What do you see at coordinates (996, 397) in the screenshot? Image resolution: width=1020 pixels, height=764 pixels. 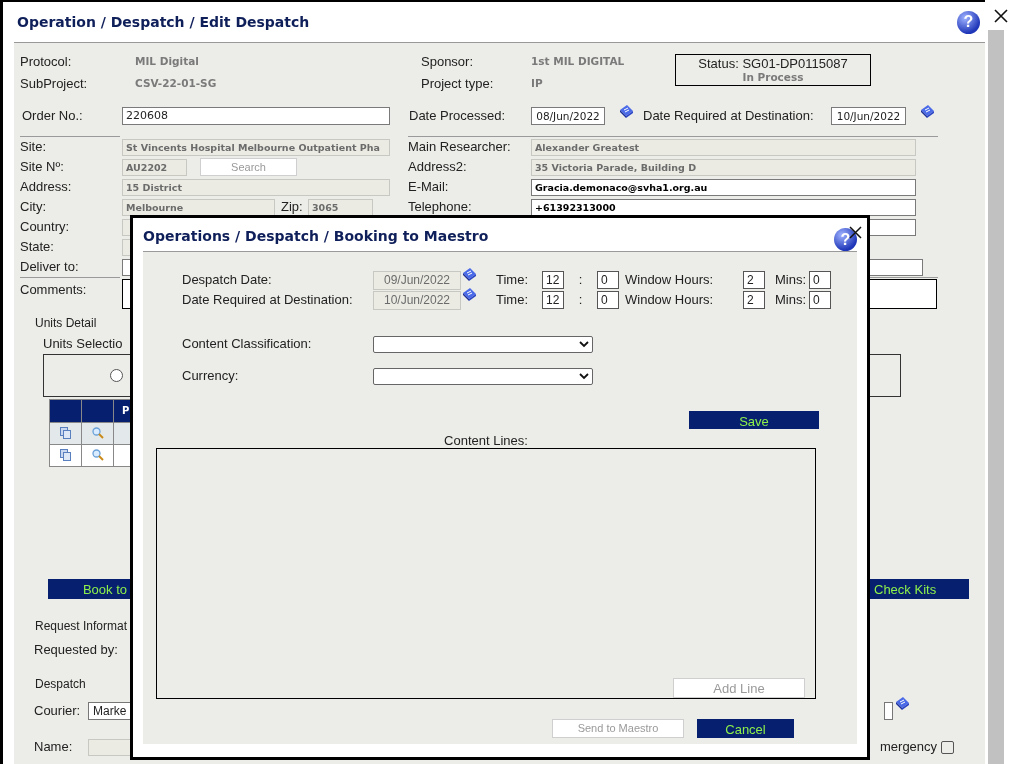 I see `scrollbar` at bounding box center [996, 397].